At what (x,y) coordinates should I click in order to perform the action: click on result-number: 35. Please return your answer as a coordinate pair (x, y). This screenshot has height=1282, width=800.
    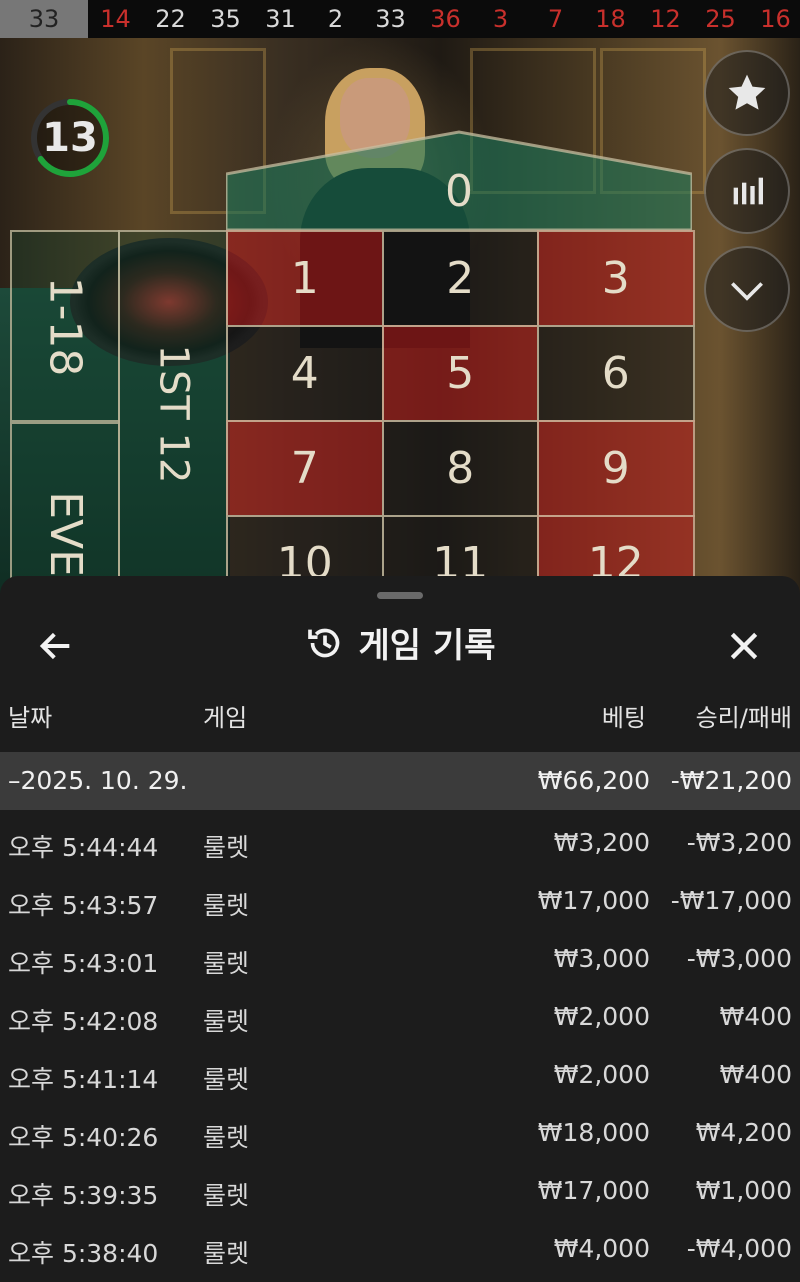
    Looking at the image, I should click on (225, 19).